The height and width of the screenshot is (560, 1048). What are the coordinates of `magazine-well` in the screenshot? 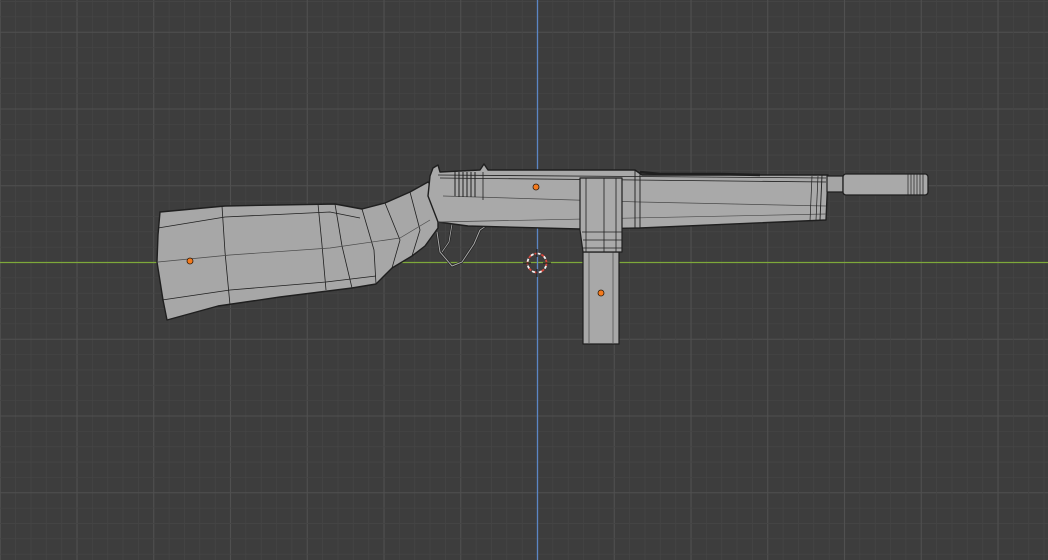 It's located at (601, 215).